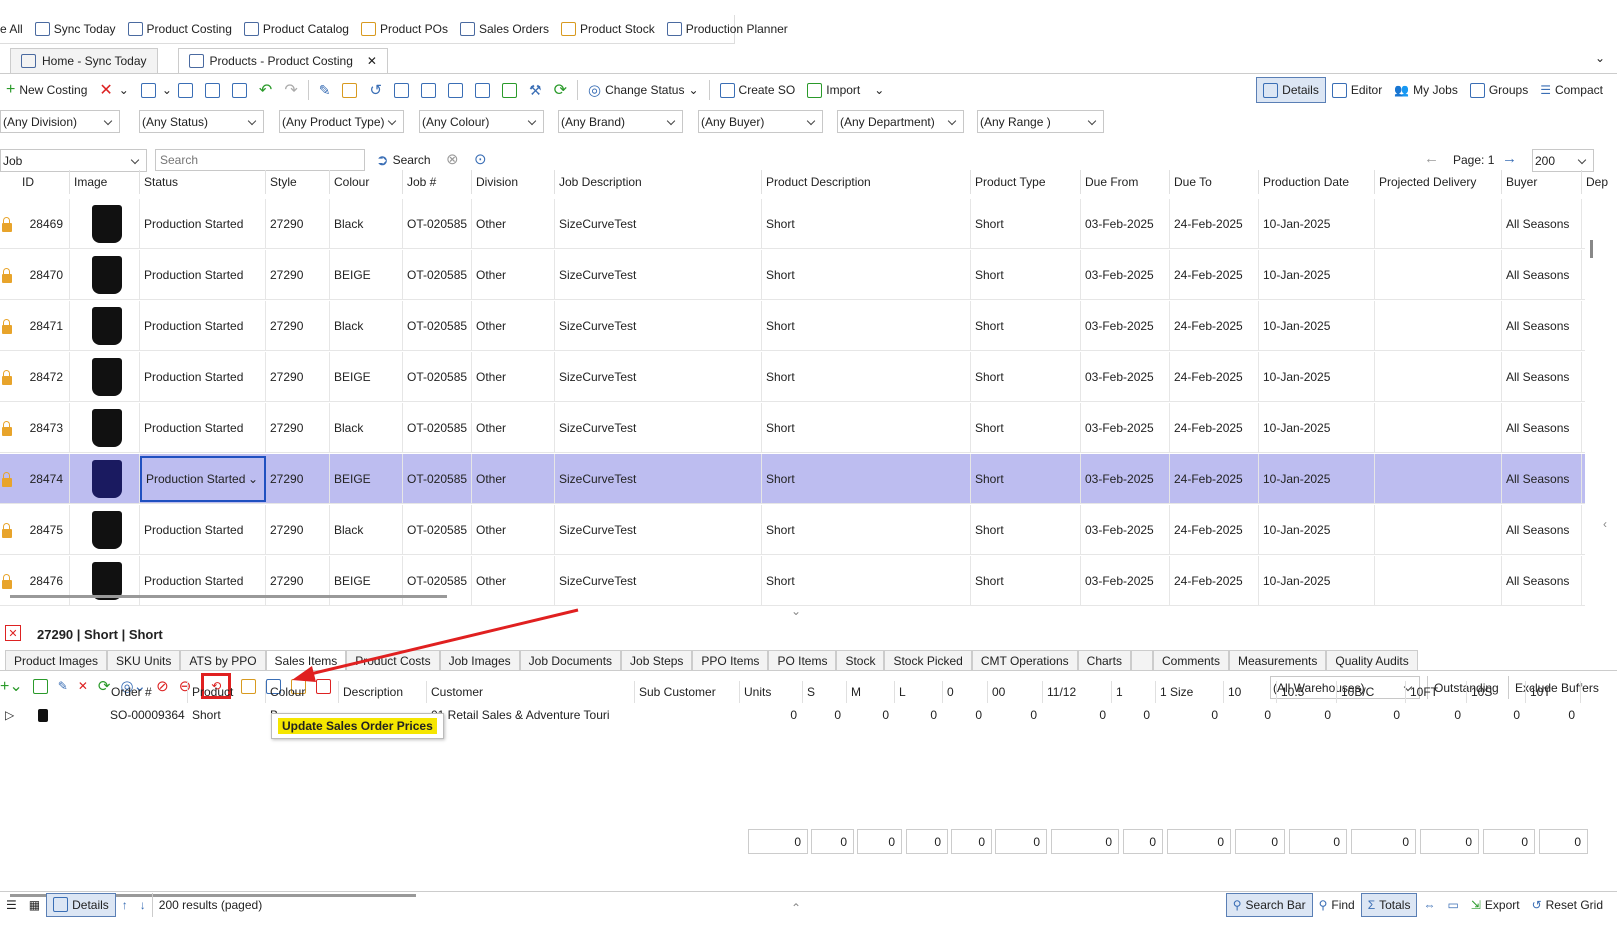 The height and width of the screenshot is (947, 1617). Describe the element at coordinates (81, 904) in the screenshot. I see `details-status-button: Details` at that location.